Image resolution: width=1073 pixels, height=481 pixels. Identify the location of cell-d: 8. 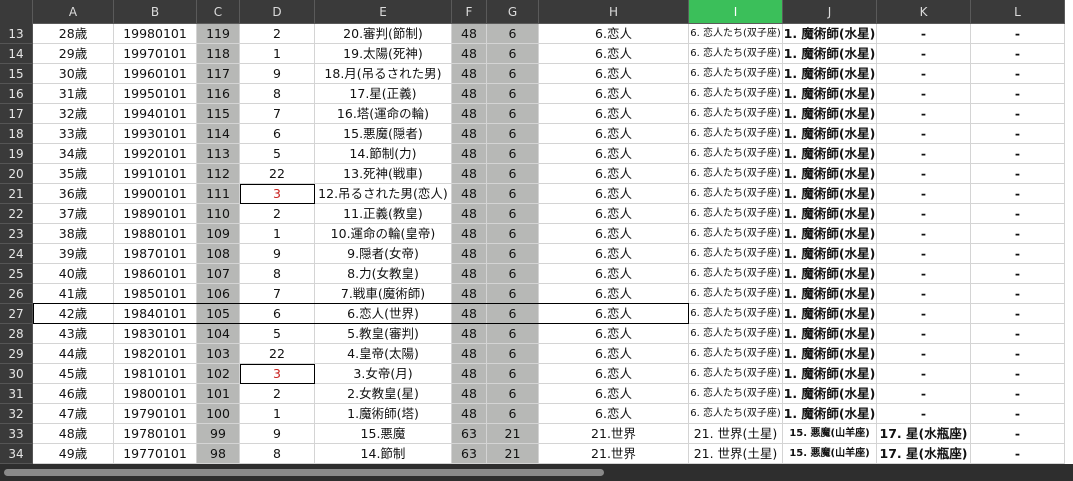
(277, 454).